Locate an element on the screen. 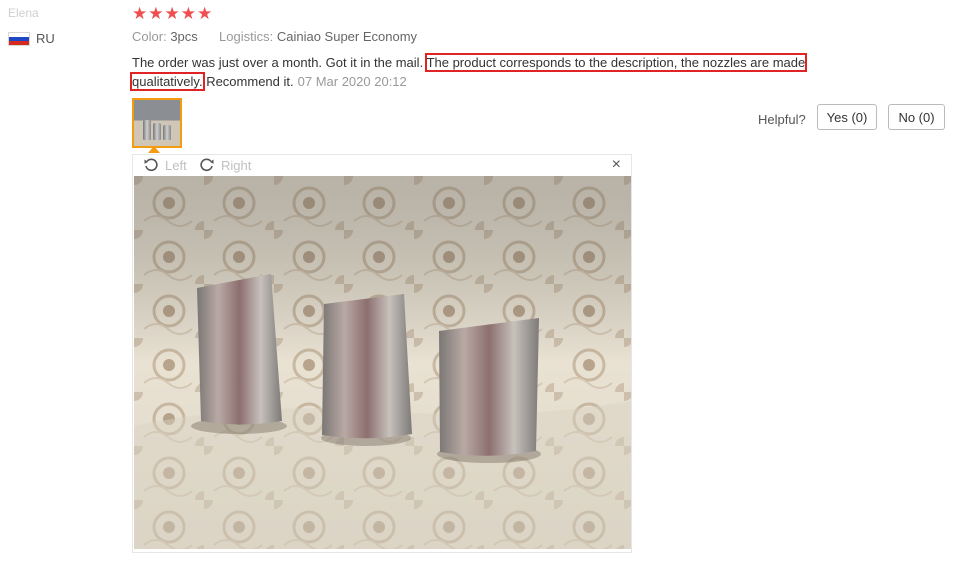 The image size is (955, 567). review-photo-thumbnail is located at coordinates (157, 123).